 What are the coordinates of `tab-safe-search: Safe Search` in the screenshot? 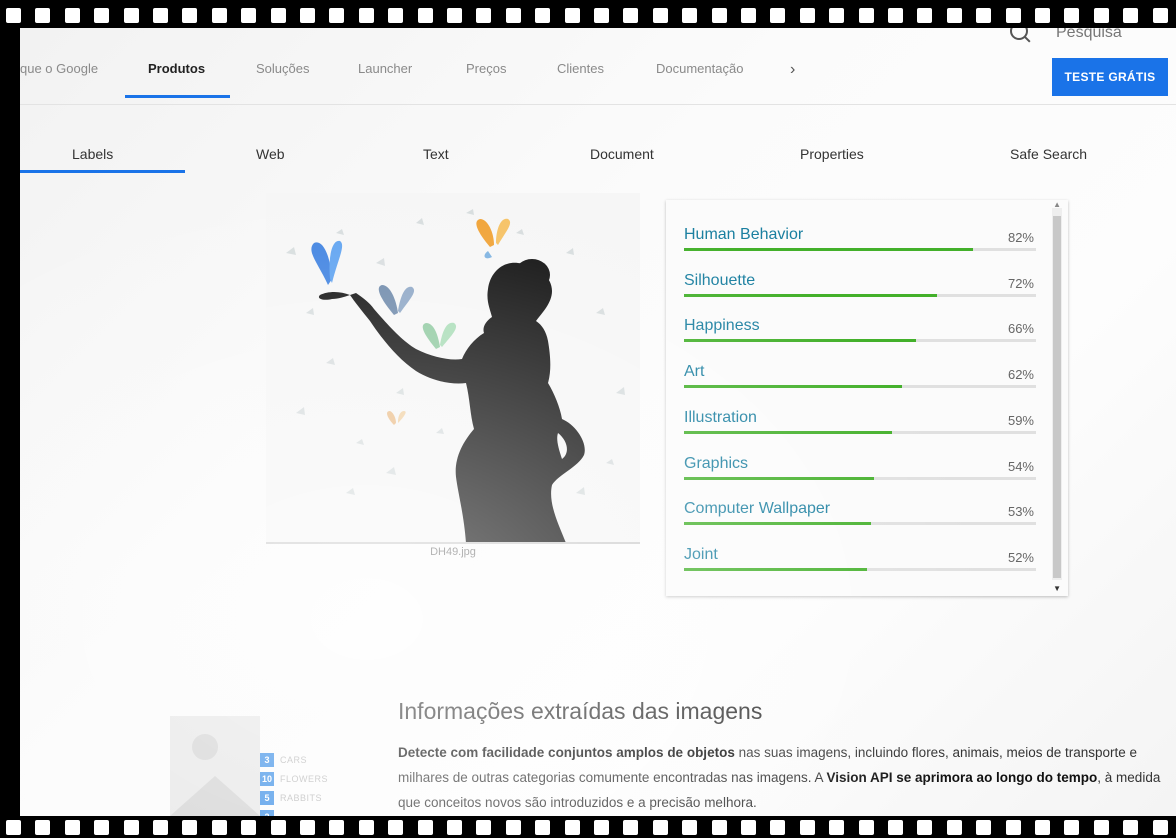 It's located at (1048, 154).